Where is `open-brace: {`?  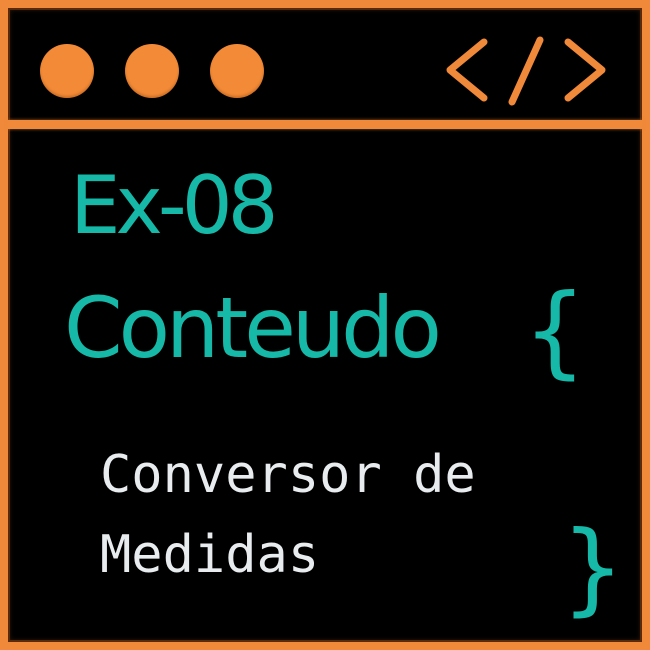 open-brace: { is located at coordinates (555, 330).